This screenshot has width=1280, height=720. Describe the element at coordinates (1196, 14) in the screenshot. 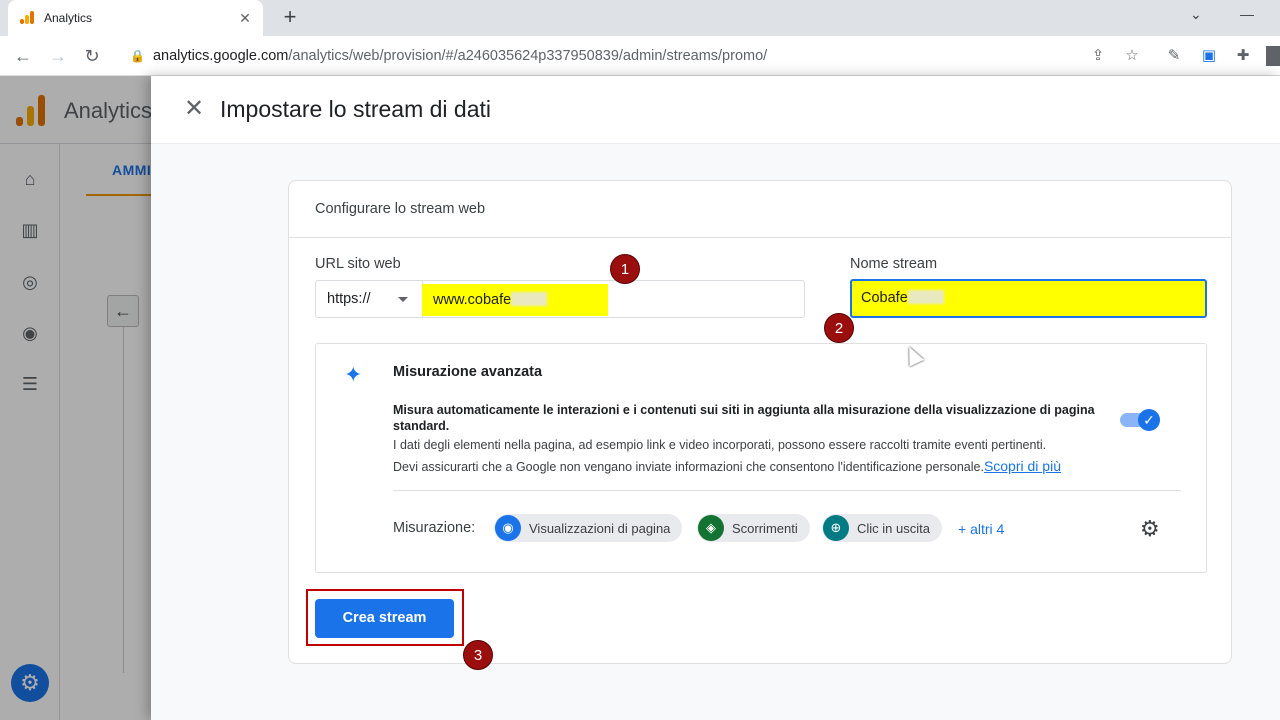

I see `tab-search-icon: ⌄` at that location.